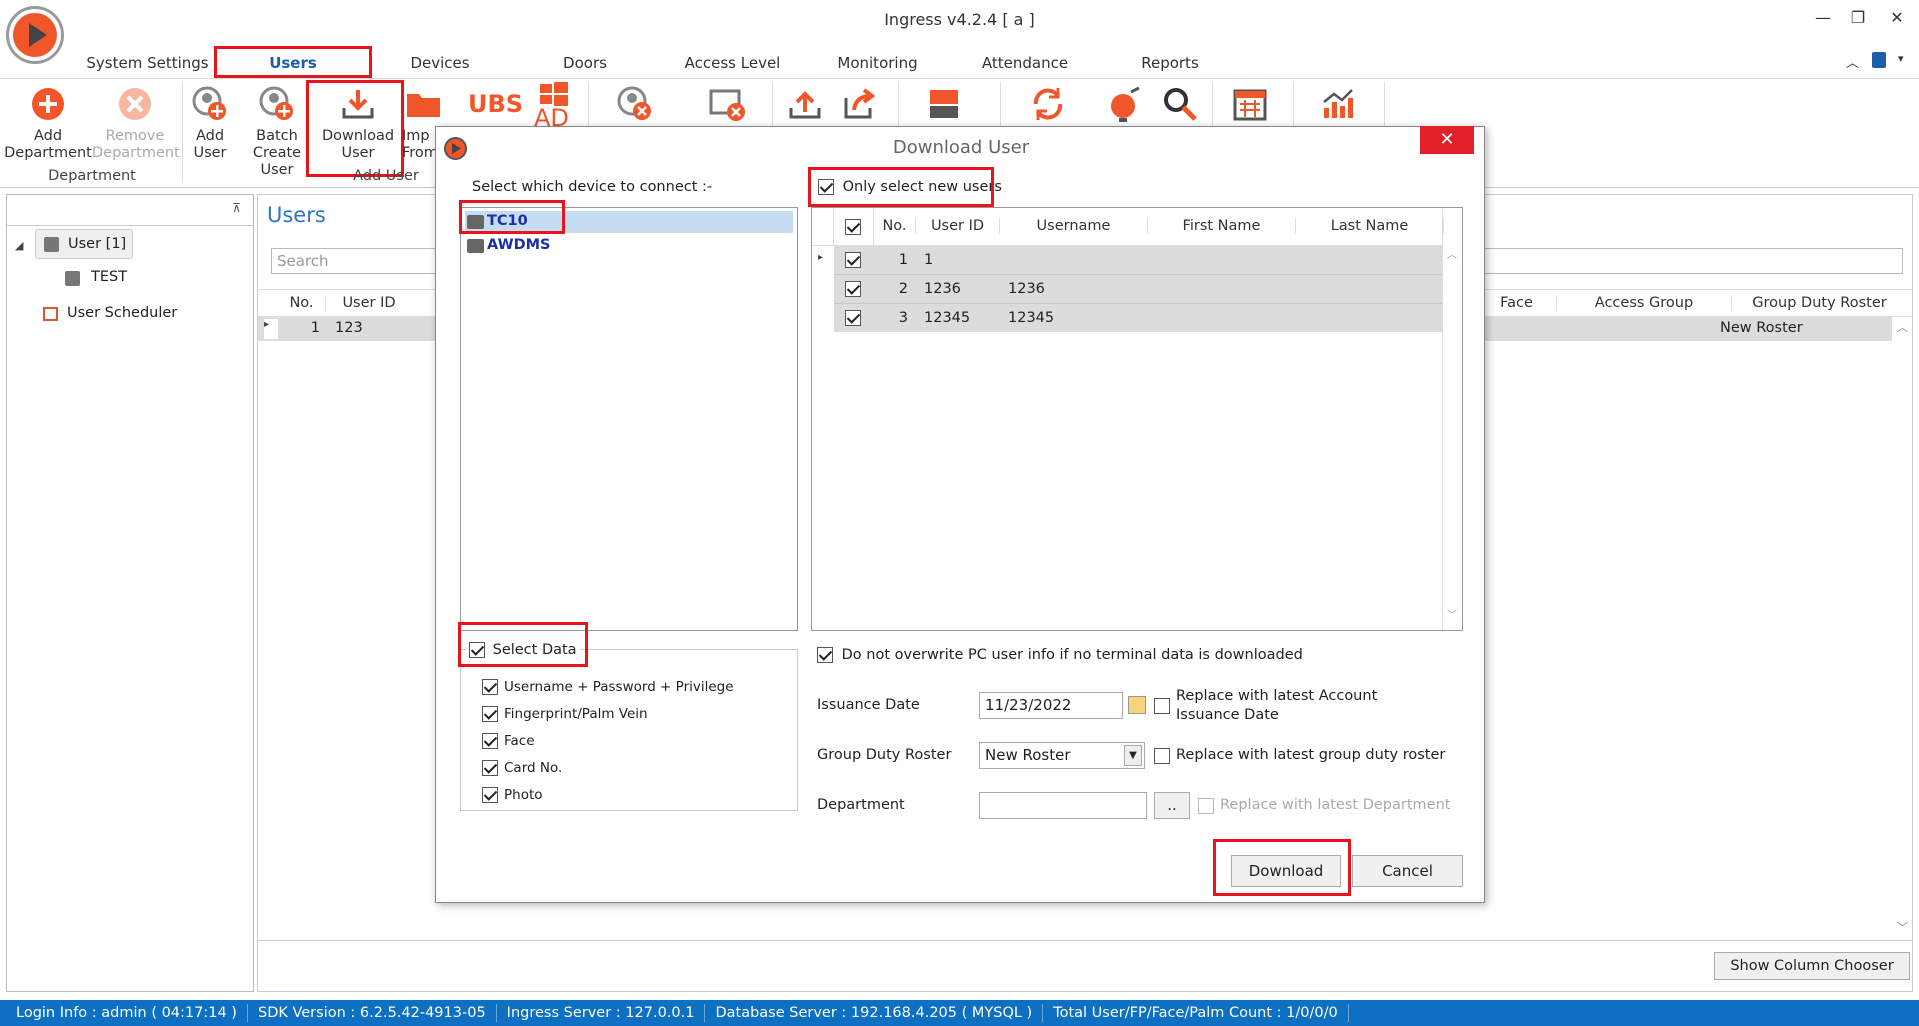 This screenshot has height=1026, width=1919. Describe the element at coordinates (1123, 104) in the screenshot. I see `wizard-icon` at that location.